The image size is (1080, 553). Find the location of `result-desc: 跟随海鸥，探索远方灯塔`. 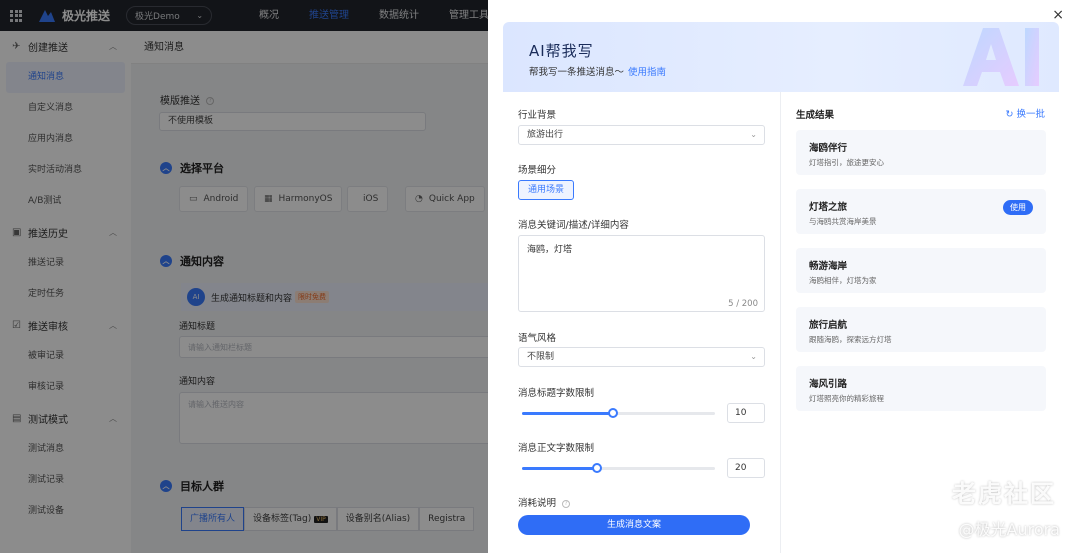

result-desc: 跟随海鸥，探索远方灯塔 is located at coordinates (850, 339).